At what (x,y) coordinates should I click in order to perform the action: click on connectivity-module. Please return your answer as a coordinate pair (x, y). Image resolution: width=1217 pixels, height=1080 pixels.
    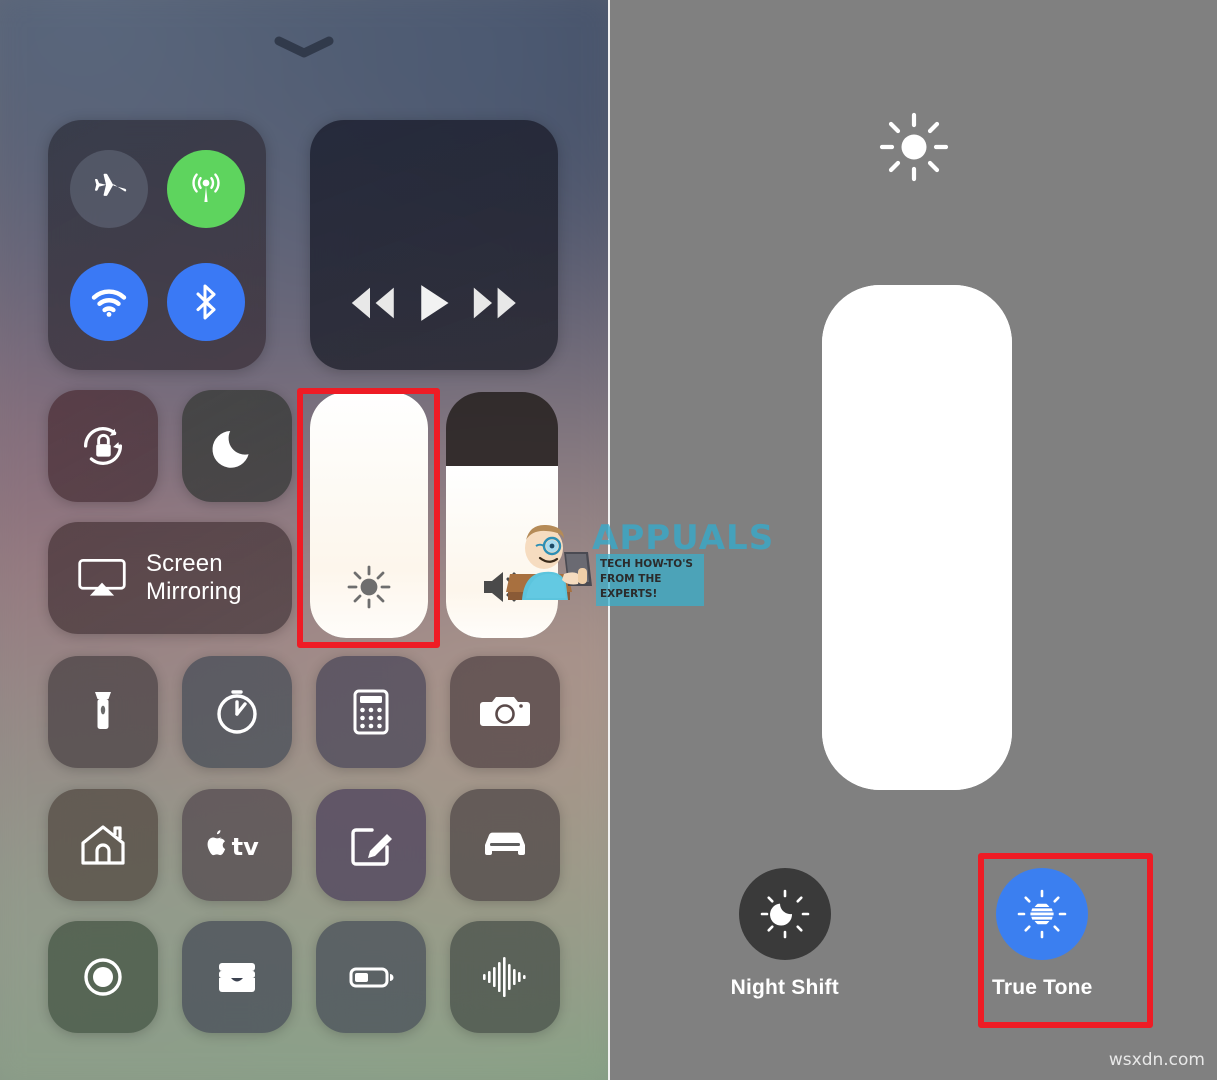
    Looking at the image, I should click on (157, 245).